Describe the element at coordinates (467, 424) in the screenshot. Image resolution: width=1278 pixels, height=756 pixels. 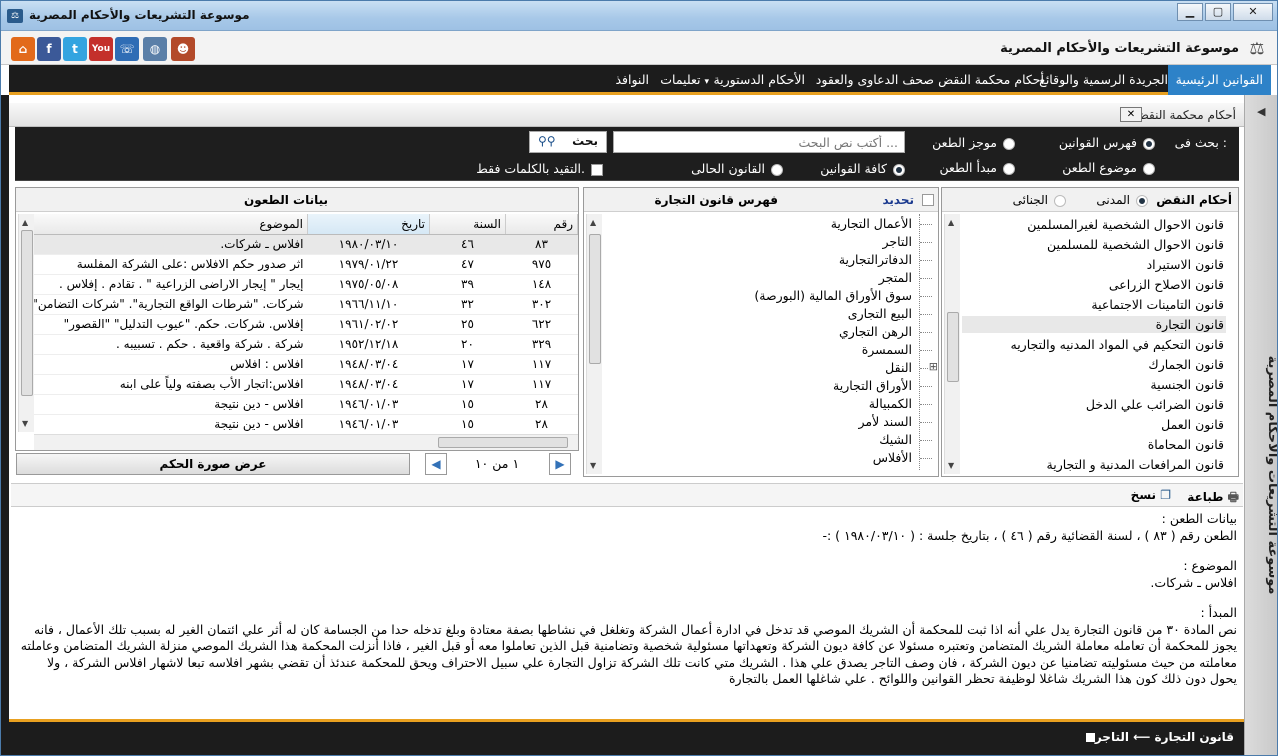
I see `table-cell: ١٥` at that location.